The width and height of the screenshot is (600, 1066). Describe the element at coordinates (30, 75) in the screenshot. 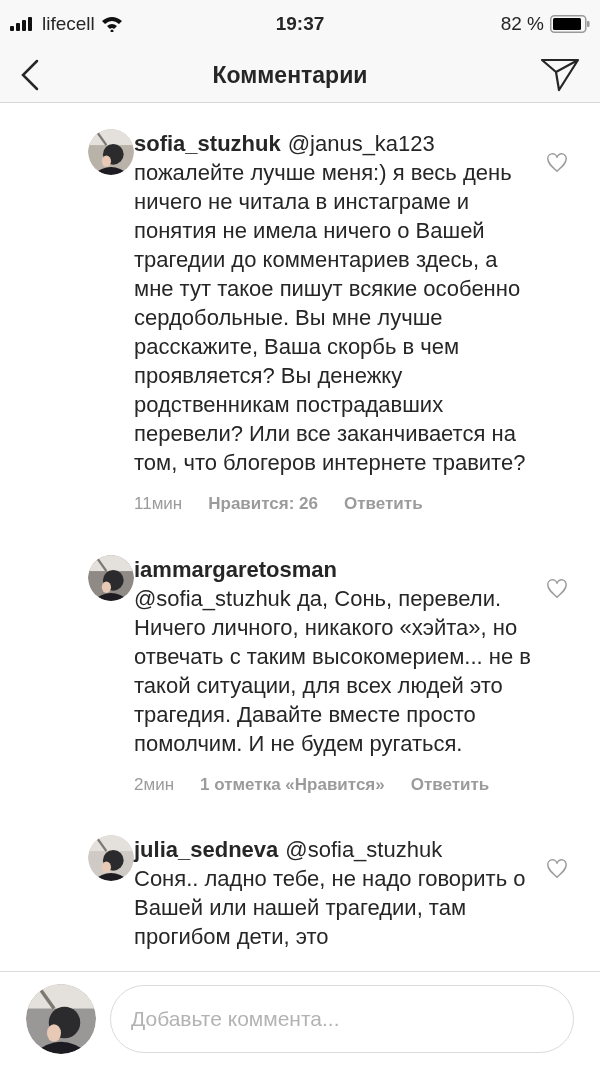

I see `back-icon` at that location.